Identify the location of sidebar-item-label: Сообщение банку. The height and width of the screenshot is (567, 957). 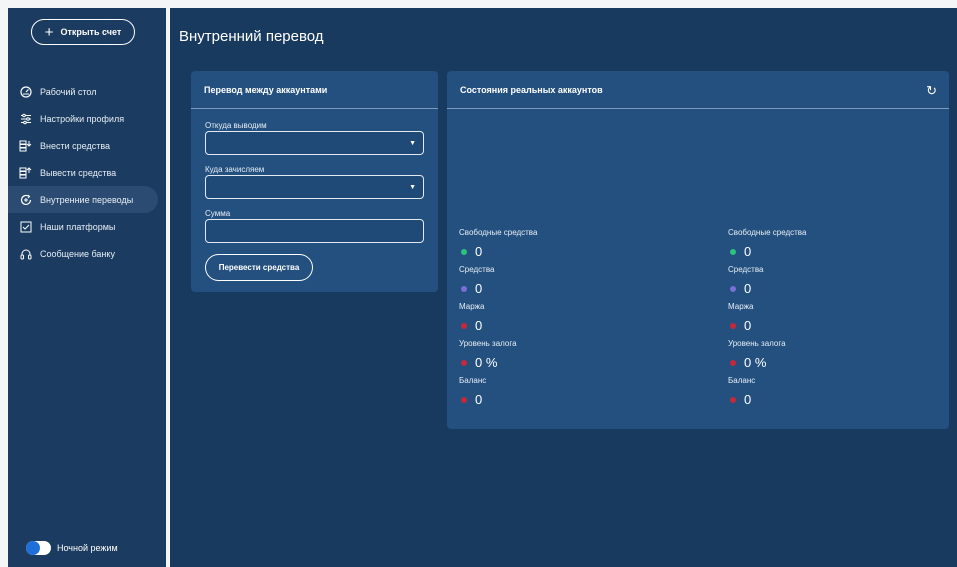
(77, 253).